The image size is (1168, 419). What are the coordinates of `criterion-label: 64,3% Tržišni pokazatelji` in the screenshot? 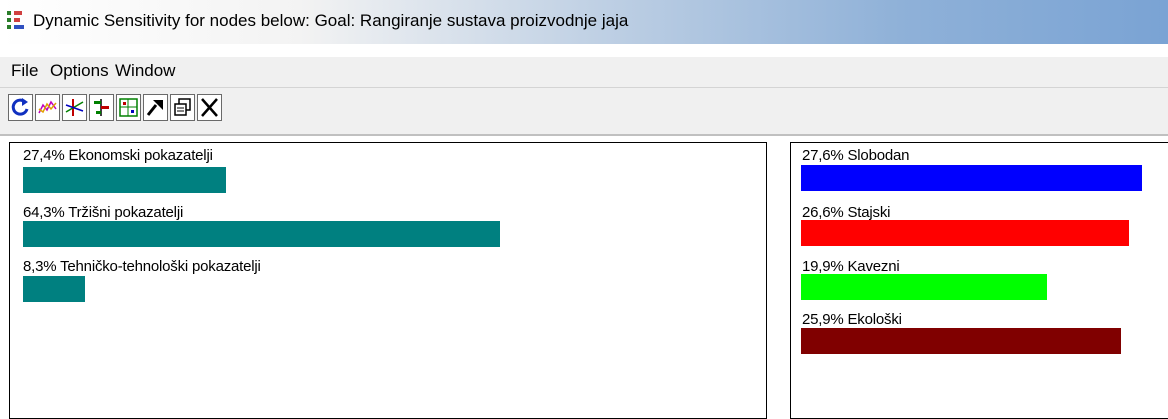 It's located at (103, 212).